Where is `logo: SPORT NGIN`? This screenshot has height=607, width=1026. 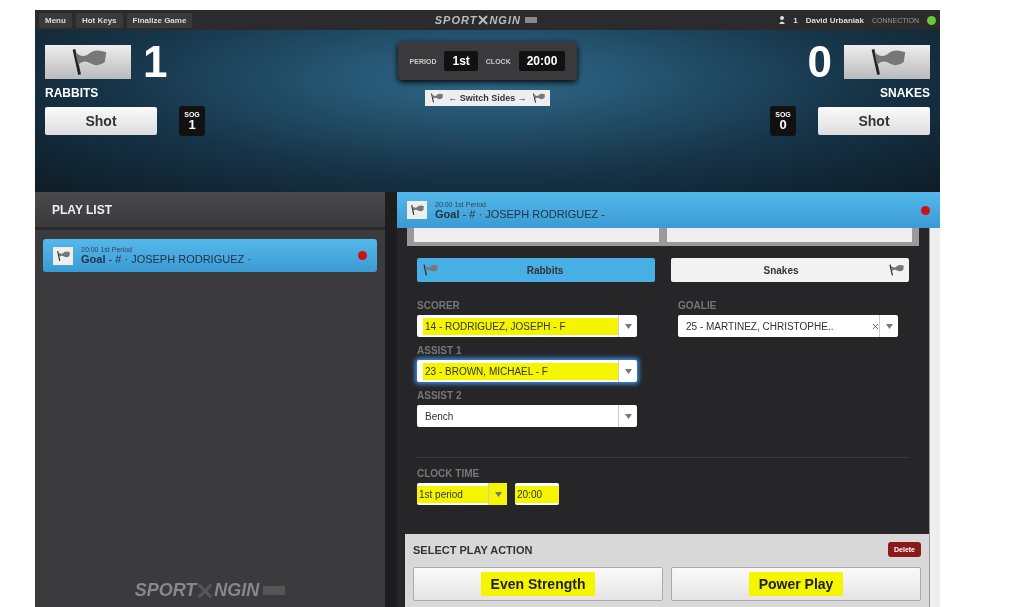 logo: SPORT NGIN is located at coordinates (486, 20).